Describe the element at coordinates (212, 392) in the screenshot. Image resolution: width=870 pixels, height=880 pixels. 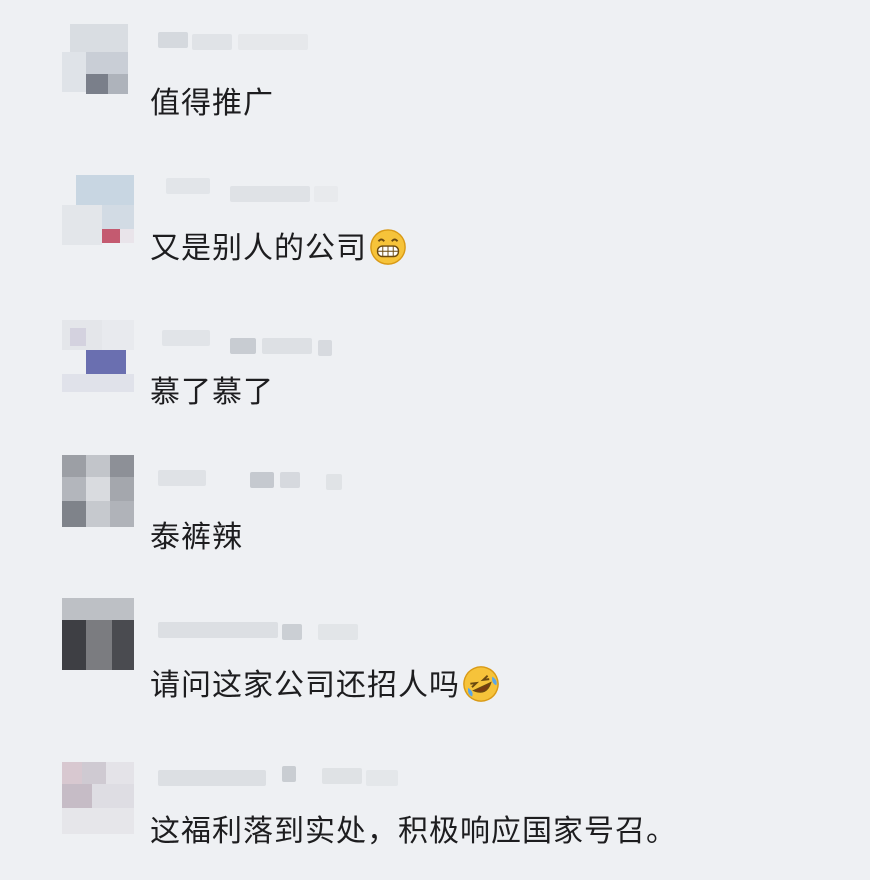
I see `comment-text-content: 慕了慕了` at that location.